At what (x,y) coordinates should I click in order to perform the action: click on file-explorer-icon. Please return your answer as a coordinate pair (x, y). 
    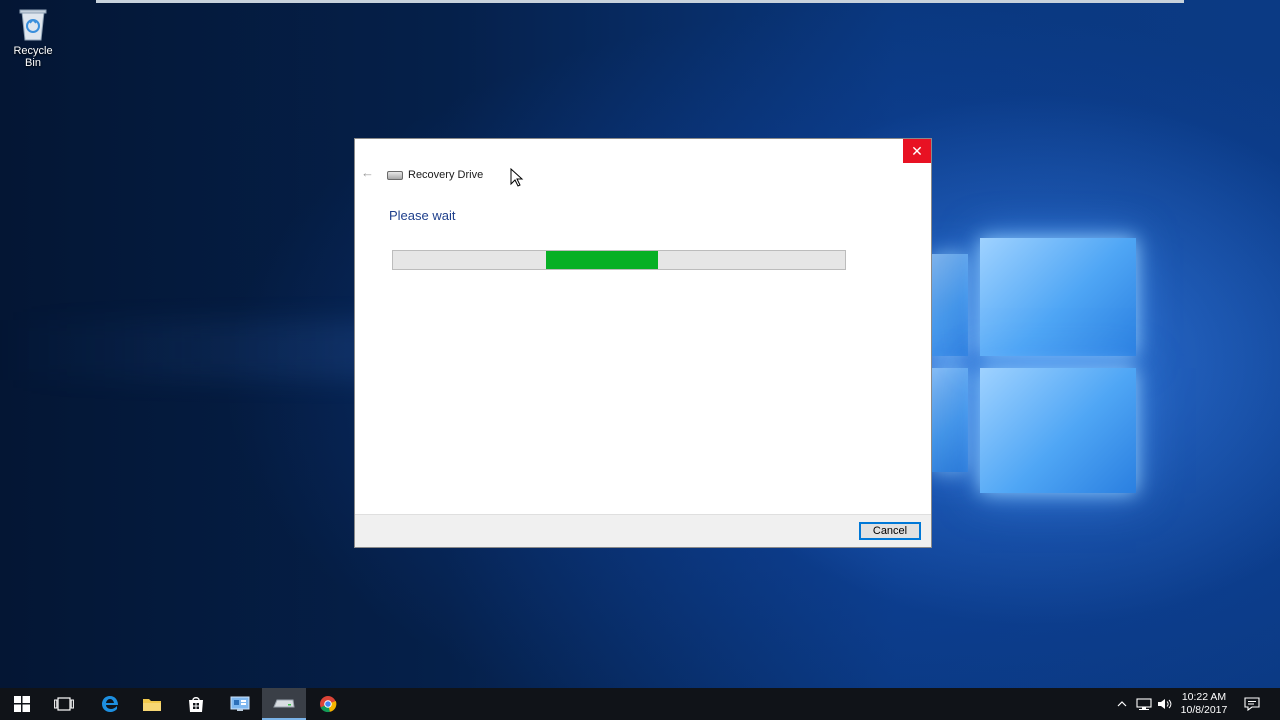
    Looking at the image, I should click on (152, 705).